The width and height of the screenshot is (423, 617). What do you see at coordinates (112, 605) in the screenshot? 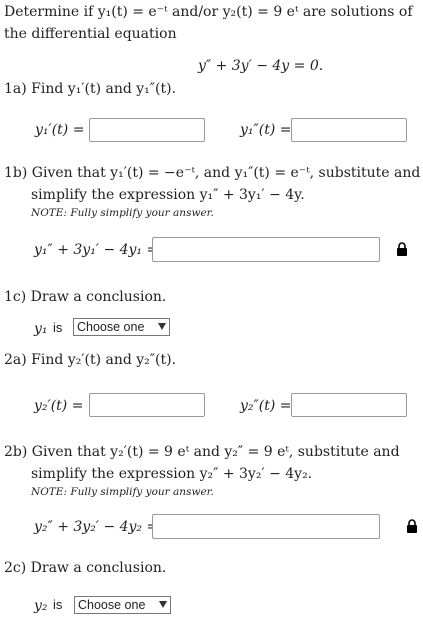
I see `conclusion-2-select-value: Choose one` at bounding box center [112, 605].